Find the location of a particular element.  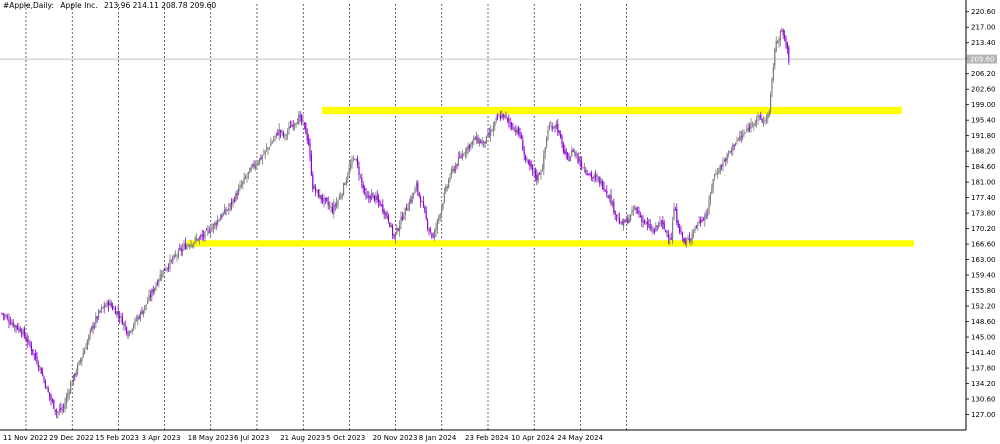

y-tick-label: 137.80 is located at coordinates (983, 369).